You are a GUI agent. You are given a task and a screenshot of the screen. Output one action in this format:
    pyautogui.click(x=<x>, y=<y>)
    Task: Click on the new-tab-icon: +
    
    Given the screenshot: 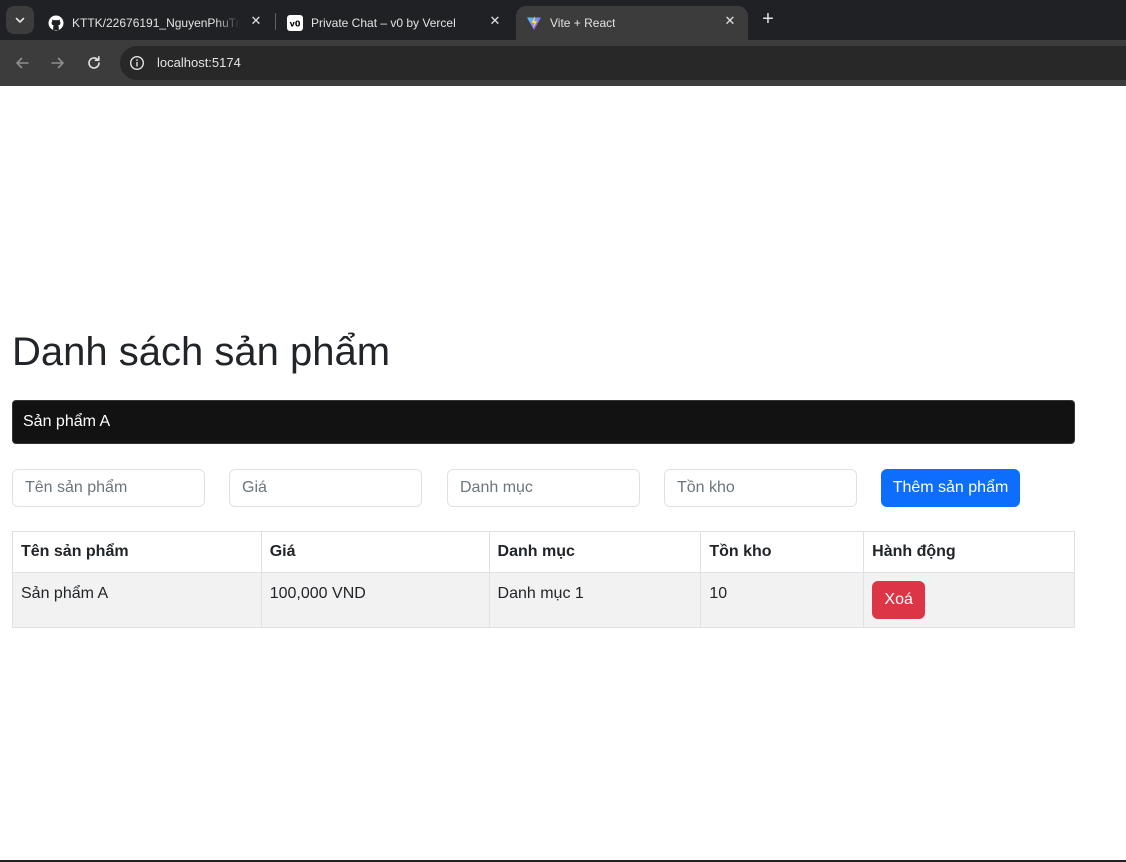 What is the action you would take?
    pyautogui.click(x=768, y=20)
    